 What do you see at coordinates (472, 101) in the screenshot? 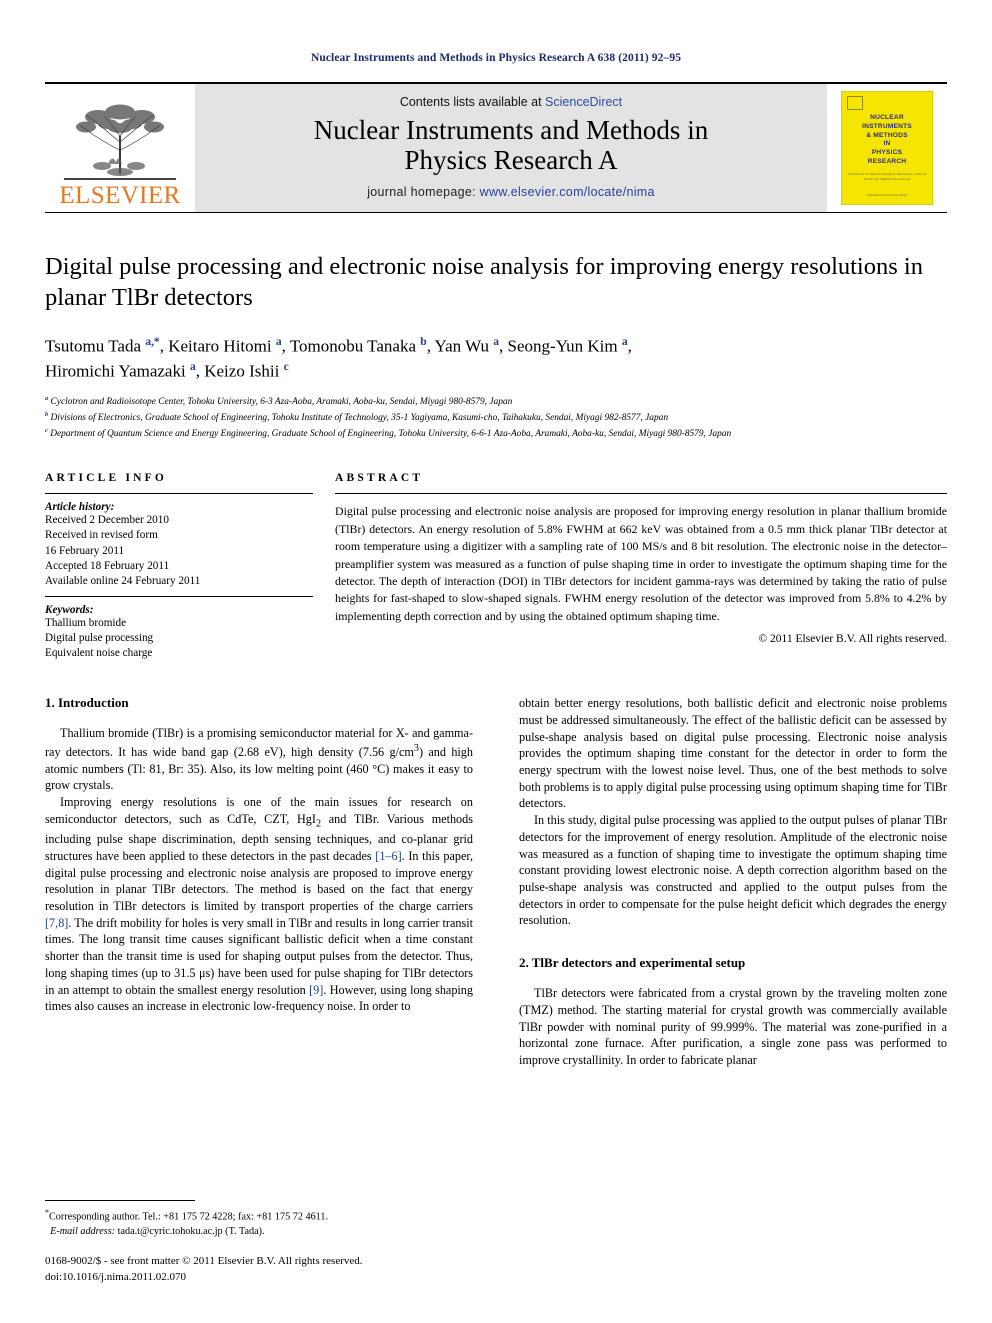
I see `contents-prefix: Contents lists available at` at bounding box center [472, 101].